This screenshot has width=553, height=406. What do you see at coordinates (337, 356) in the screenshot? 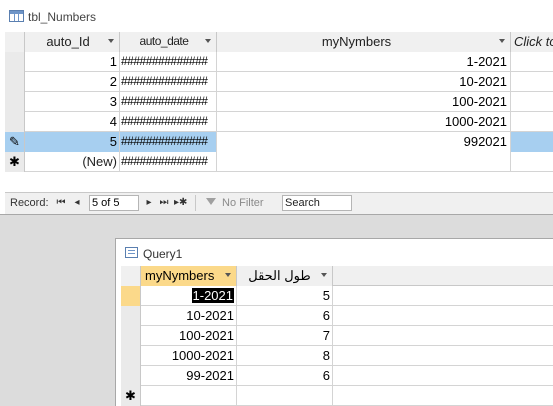
I see `table-row: 1000-2021 8` at bounding box center [337, 356].